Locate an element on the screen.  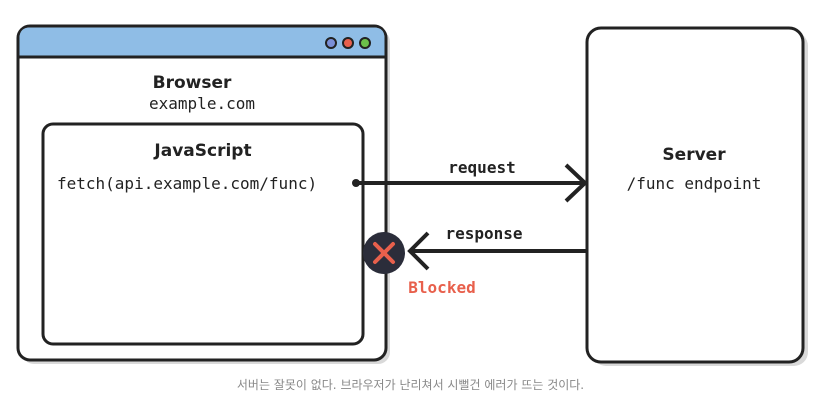
server-endpoint: /func endpoint is located at coordinates (694, 183).